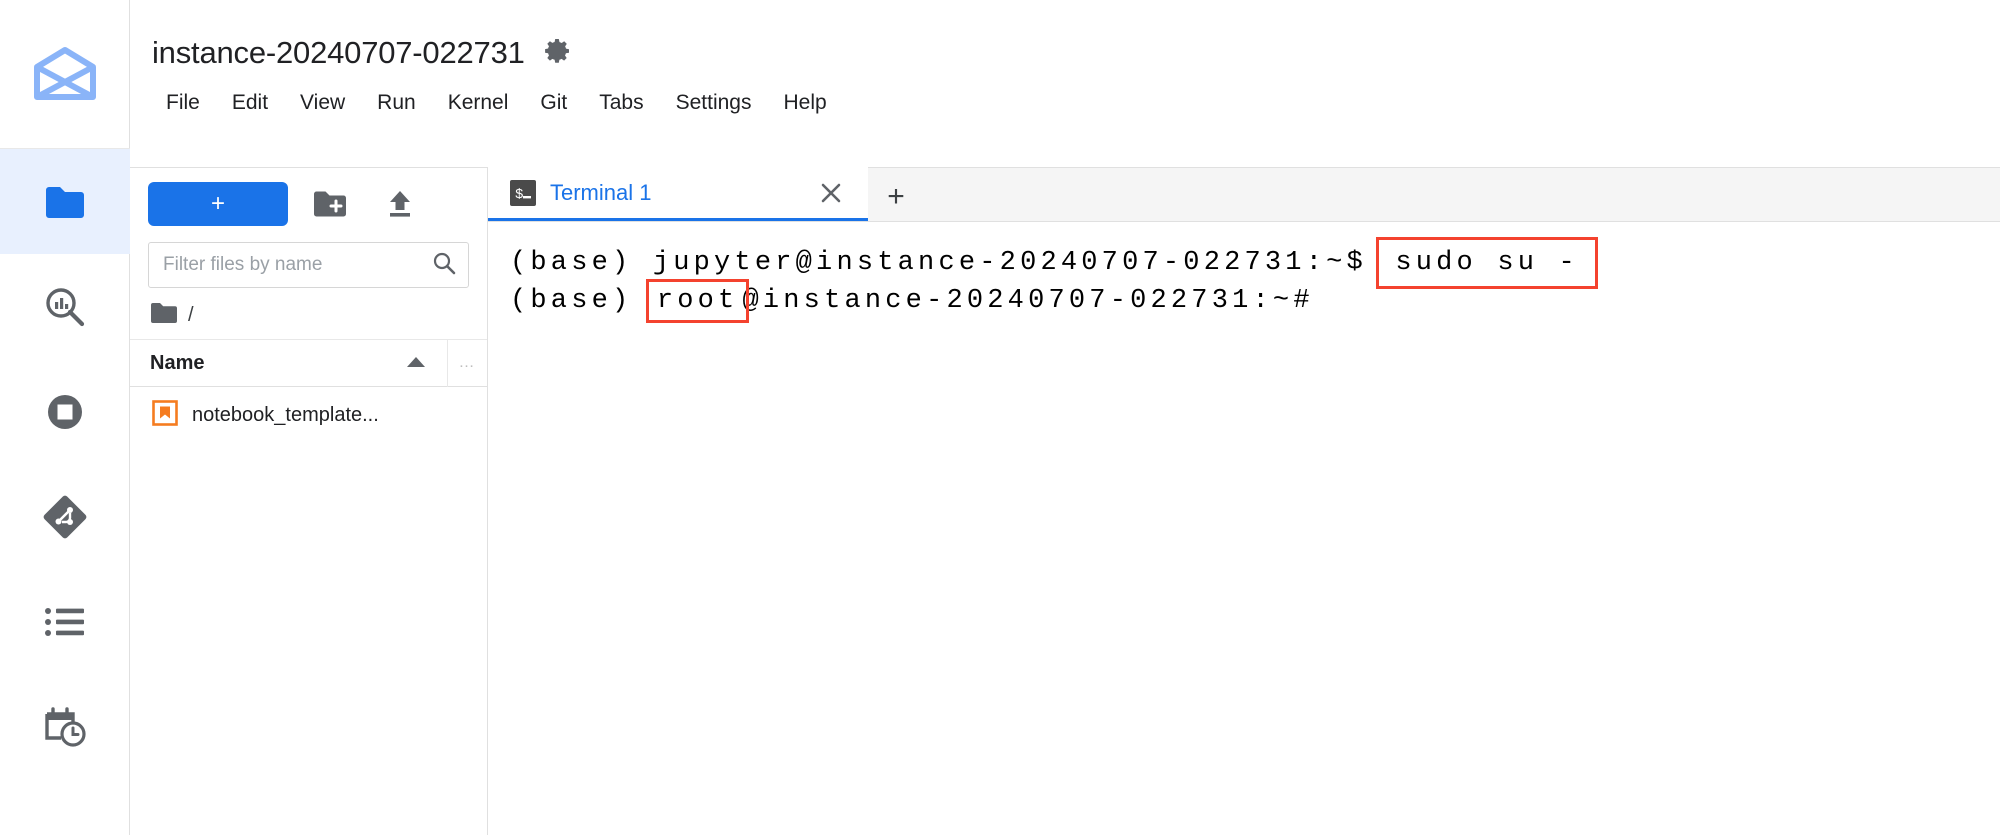 The height and width of the screenshot is (835, 2000). Describe the element at coordinates (1244, 194) in the screenshot. I see `tab-bar: $ Terminal 1 +` at that location.